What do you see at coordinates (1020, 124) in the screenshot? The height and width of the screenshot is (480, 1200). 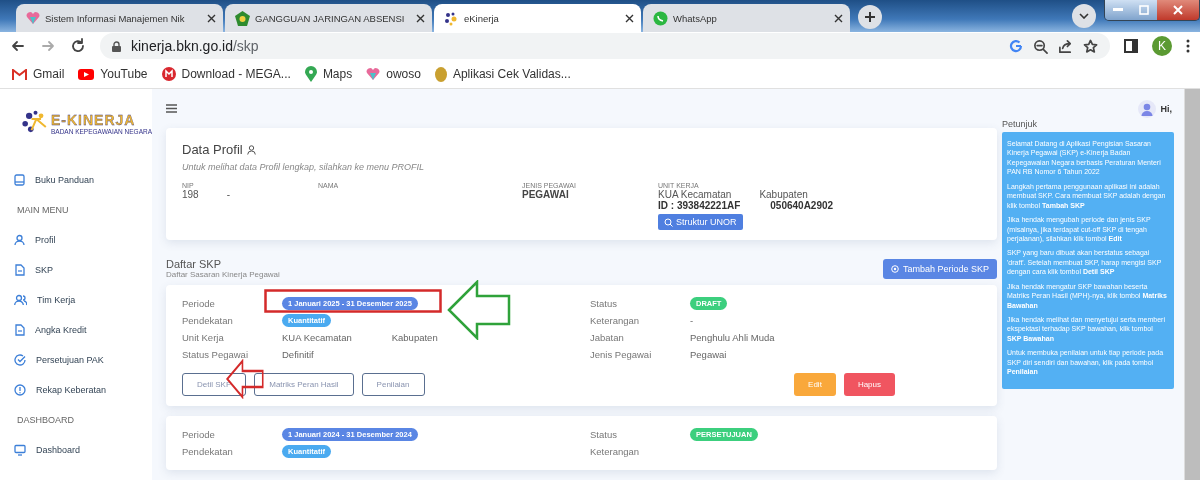 I see `panel-title: Petunjuk` at bounding box center [1020, 124].